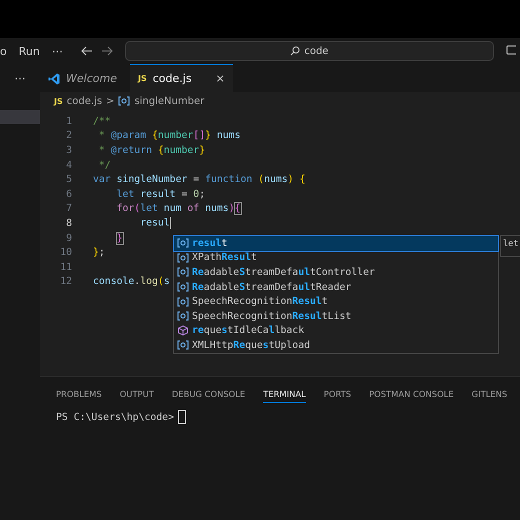 The image size is (520, 520). What do you see at coordinates (68, 208) in the screenshot?
I see `line-number: 7` at bounding box center [68, 208].